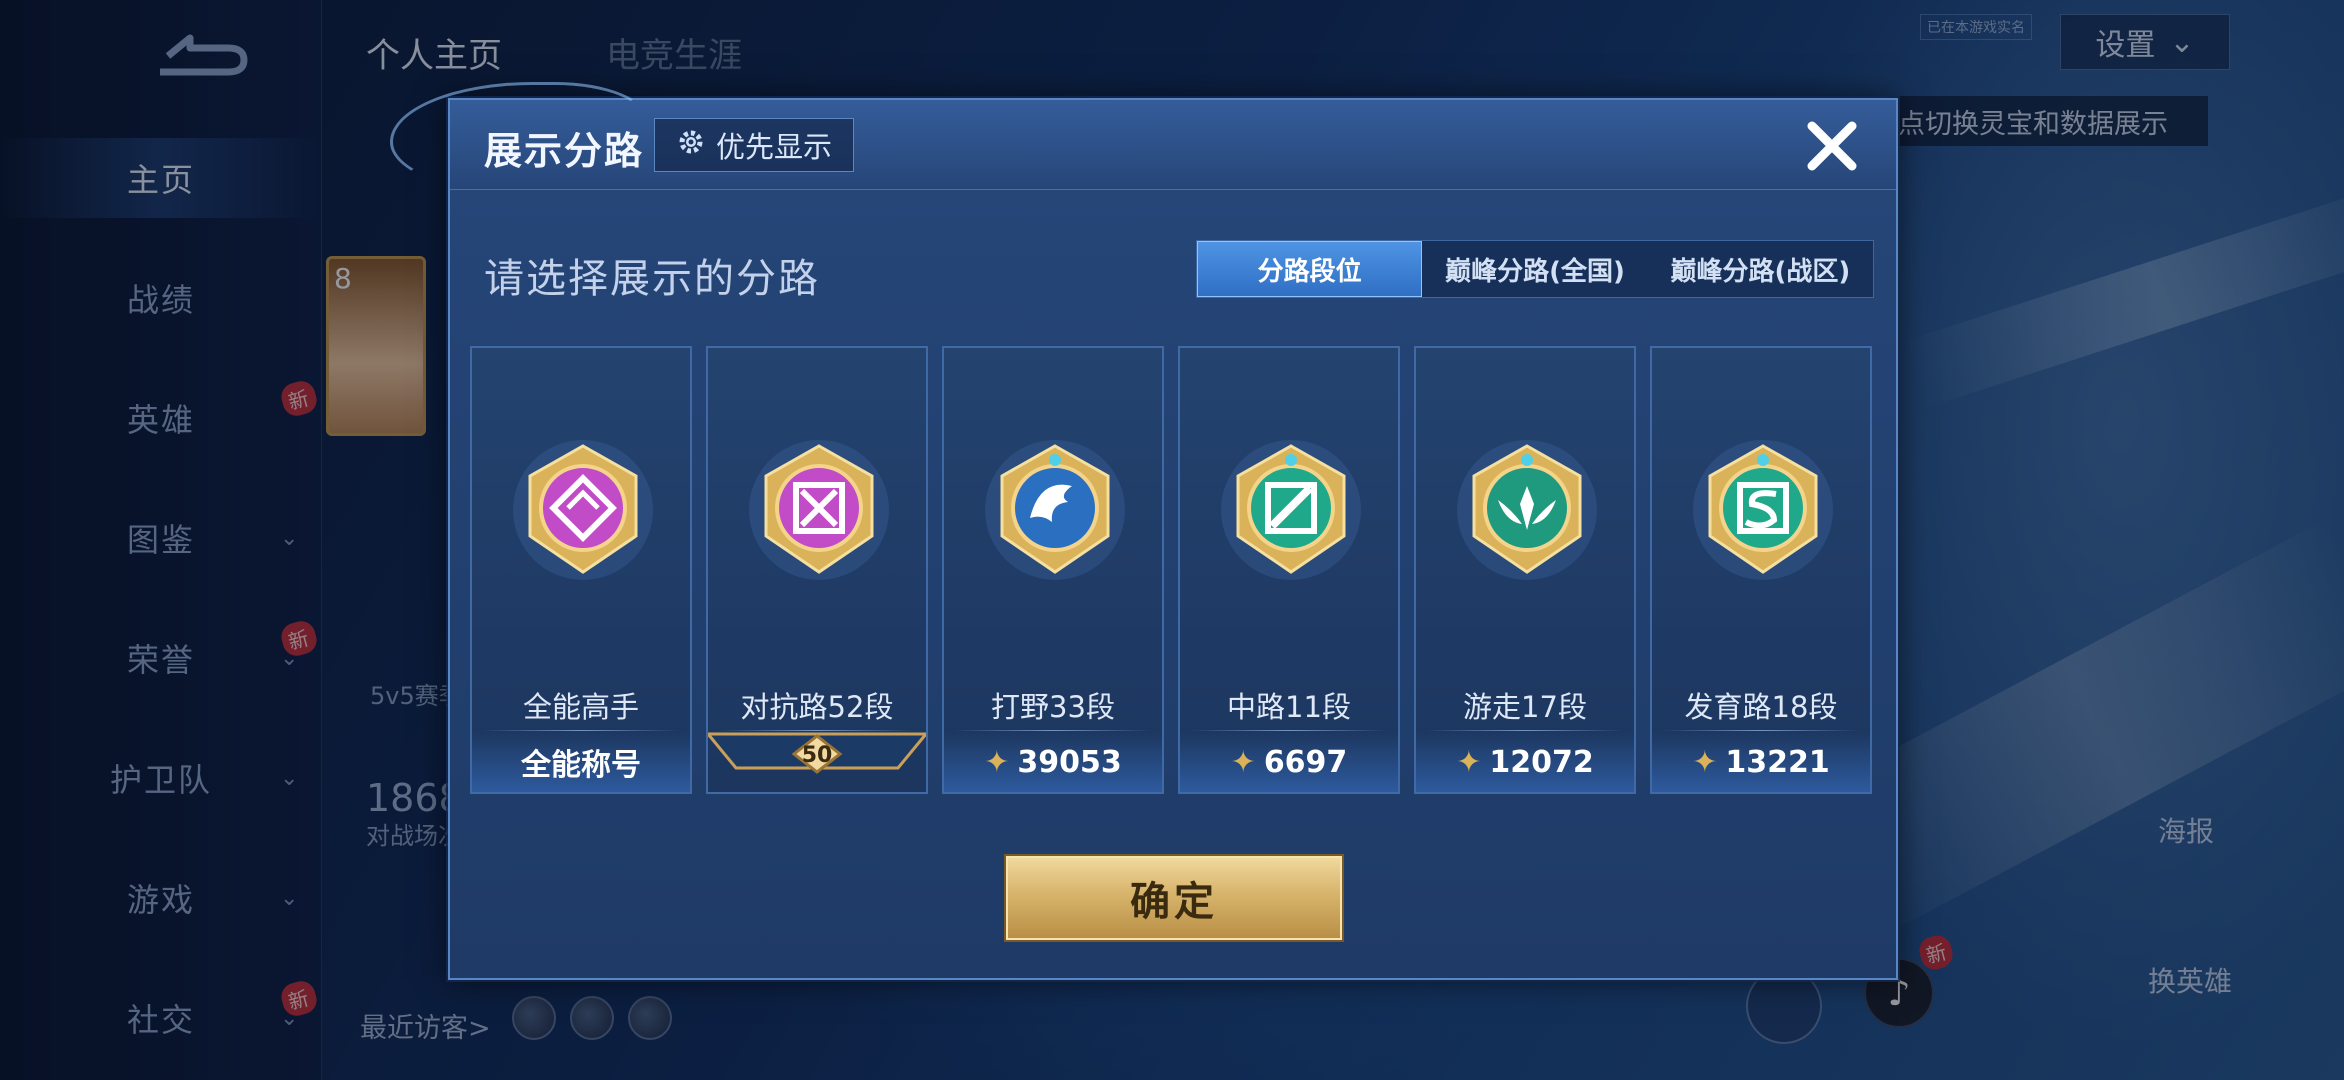 Image resolution: width=2344 pixels, height=1080 pixels. I want to click on lane-name: 全能高手, so click(580, 707).